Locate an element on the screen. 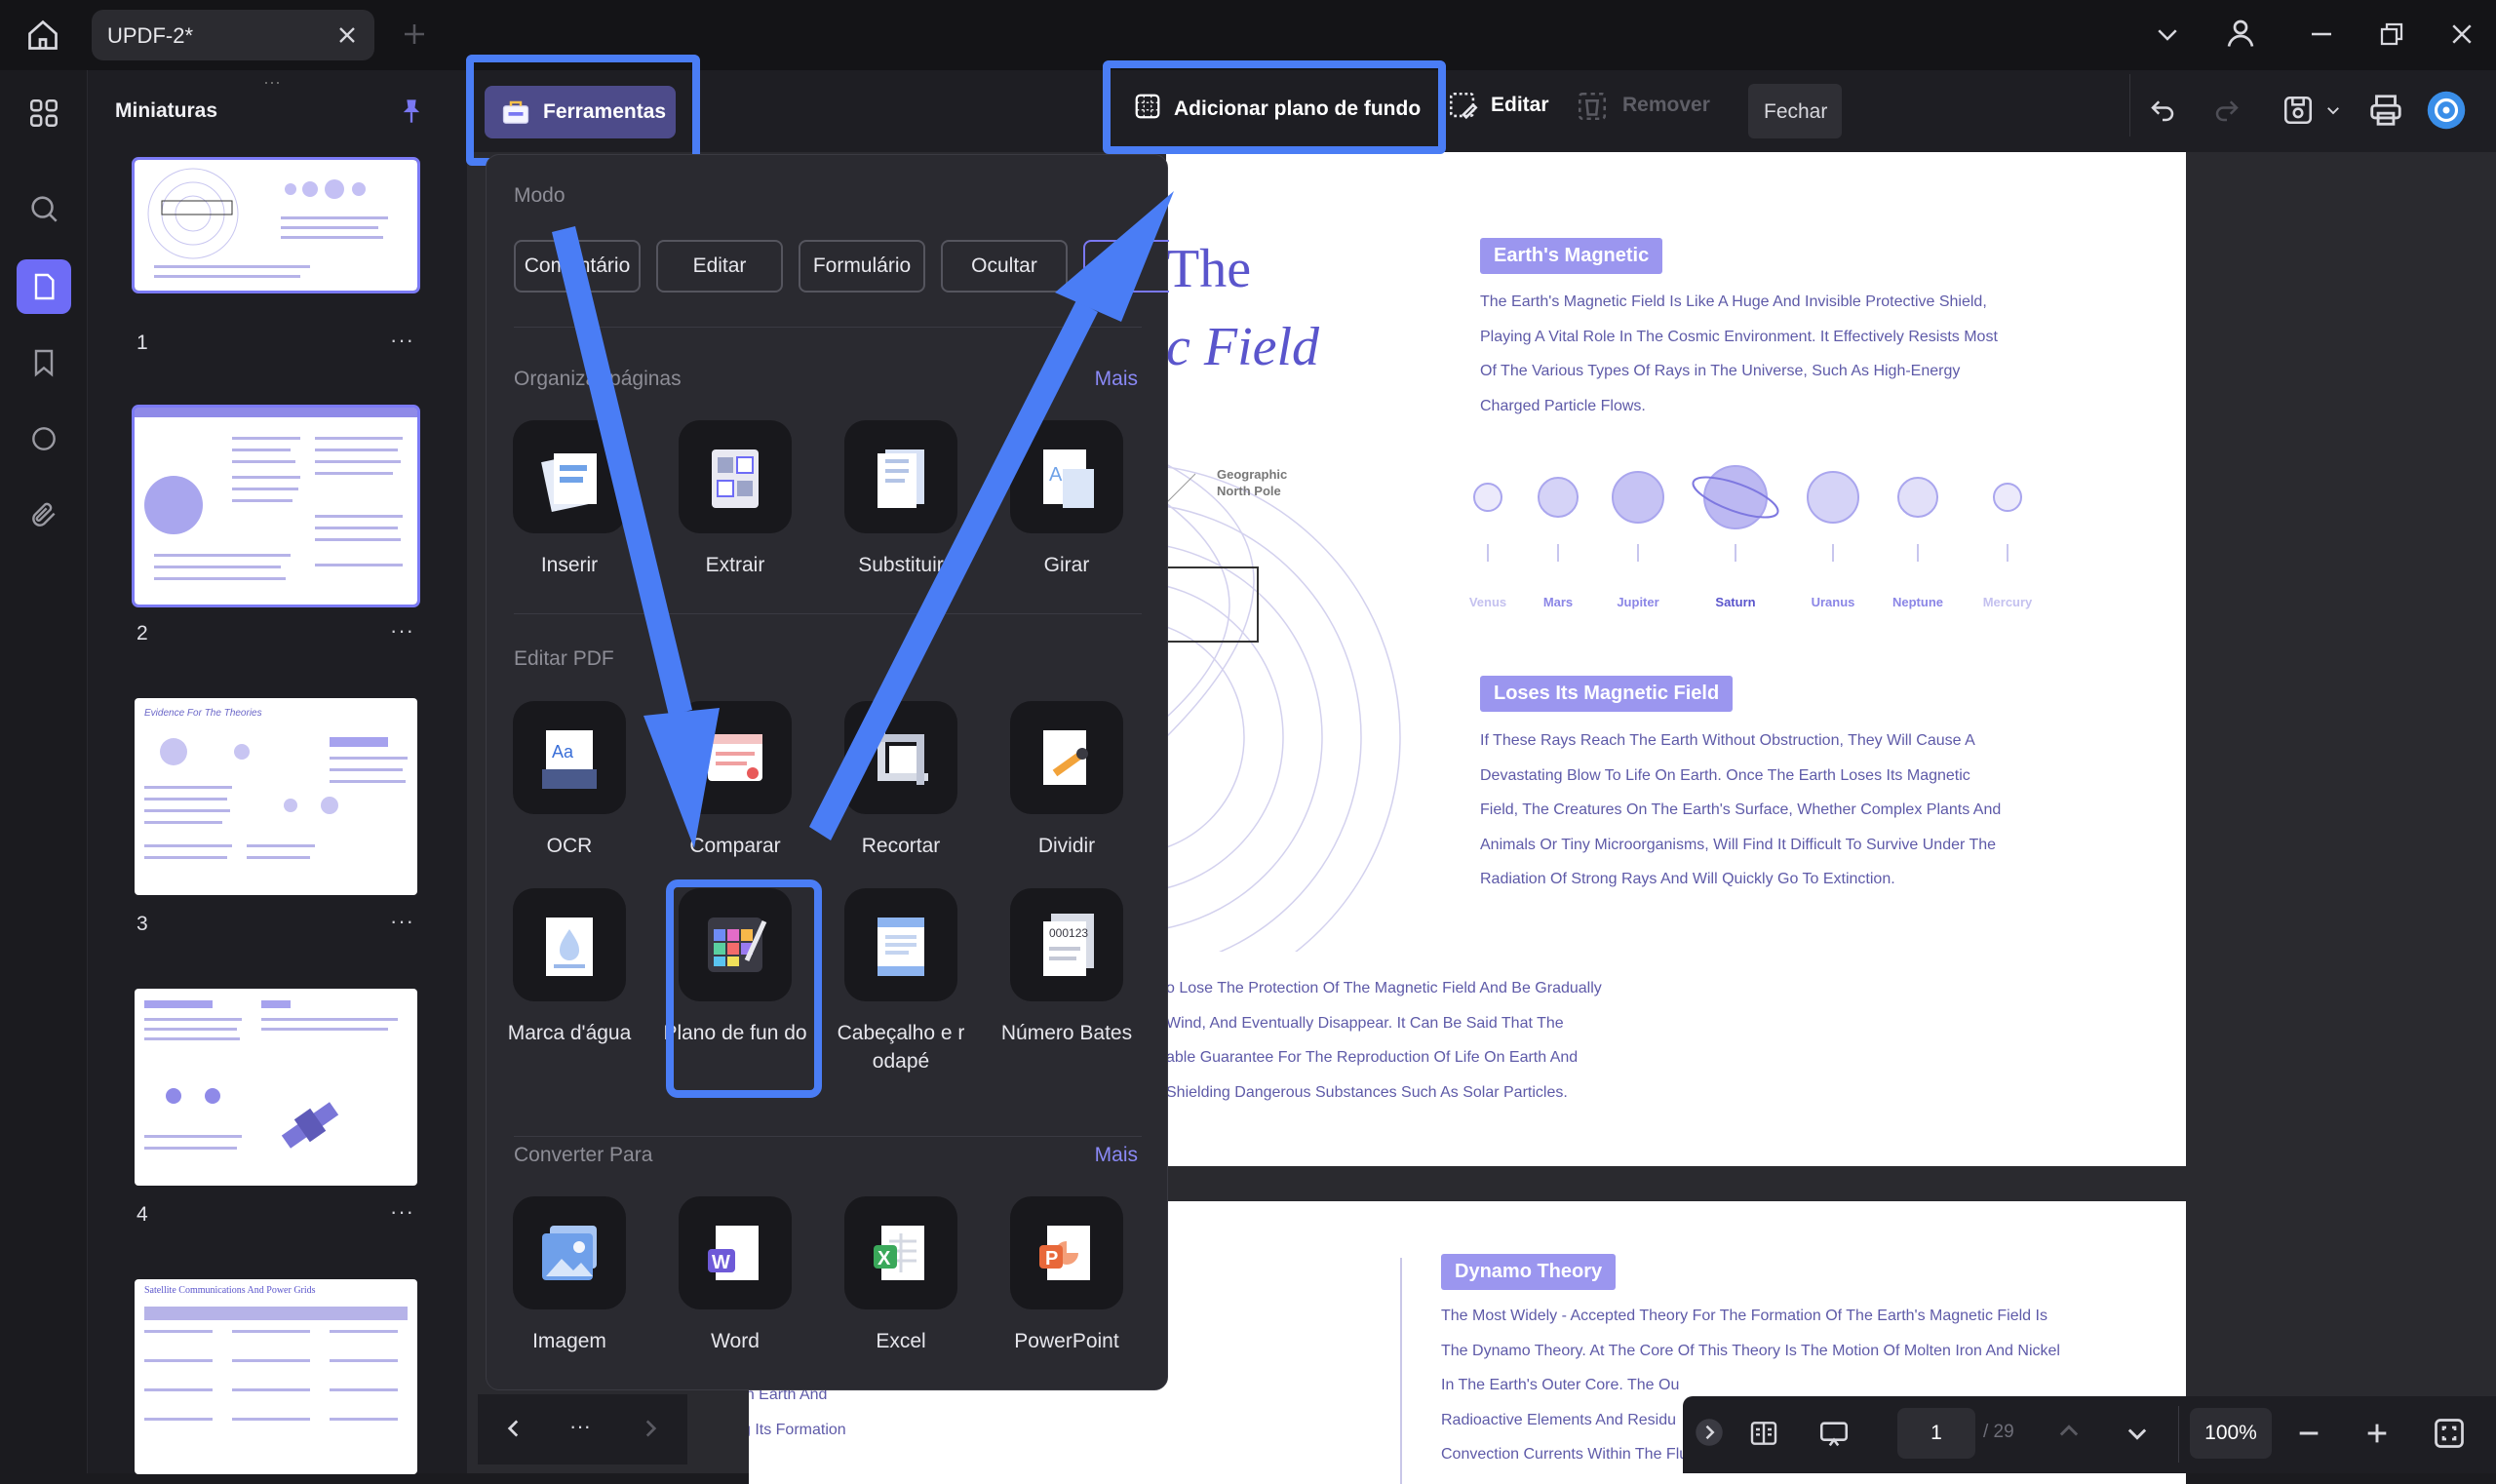 Image resolution: width=2496 pixels, height=1484 pixels. tool-ocr: Aa OCR is located at coordinates (569, 780).